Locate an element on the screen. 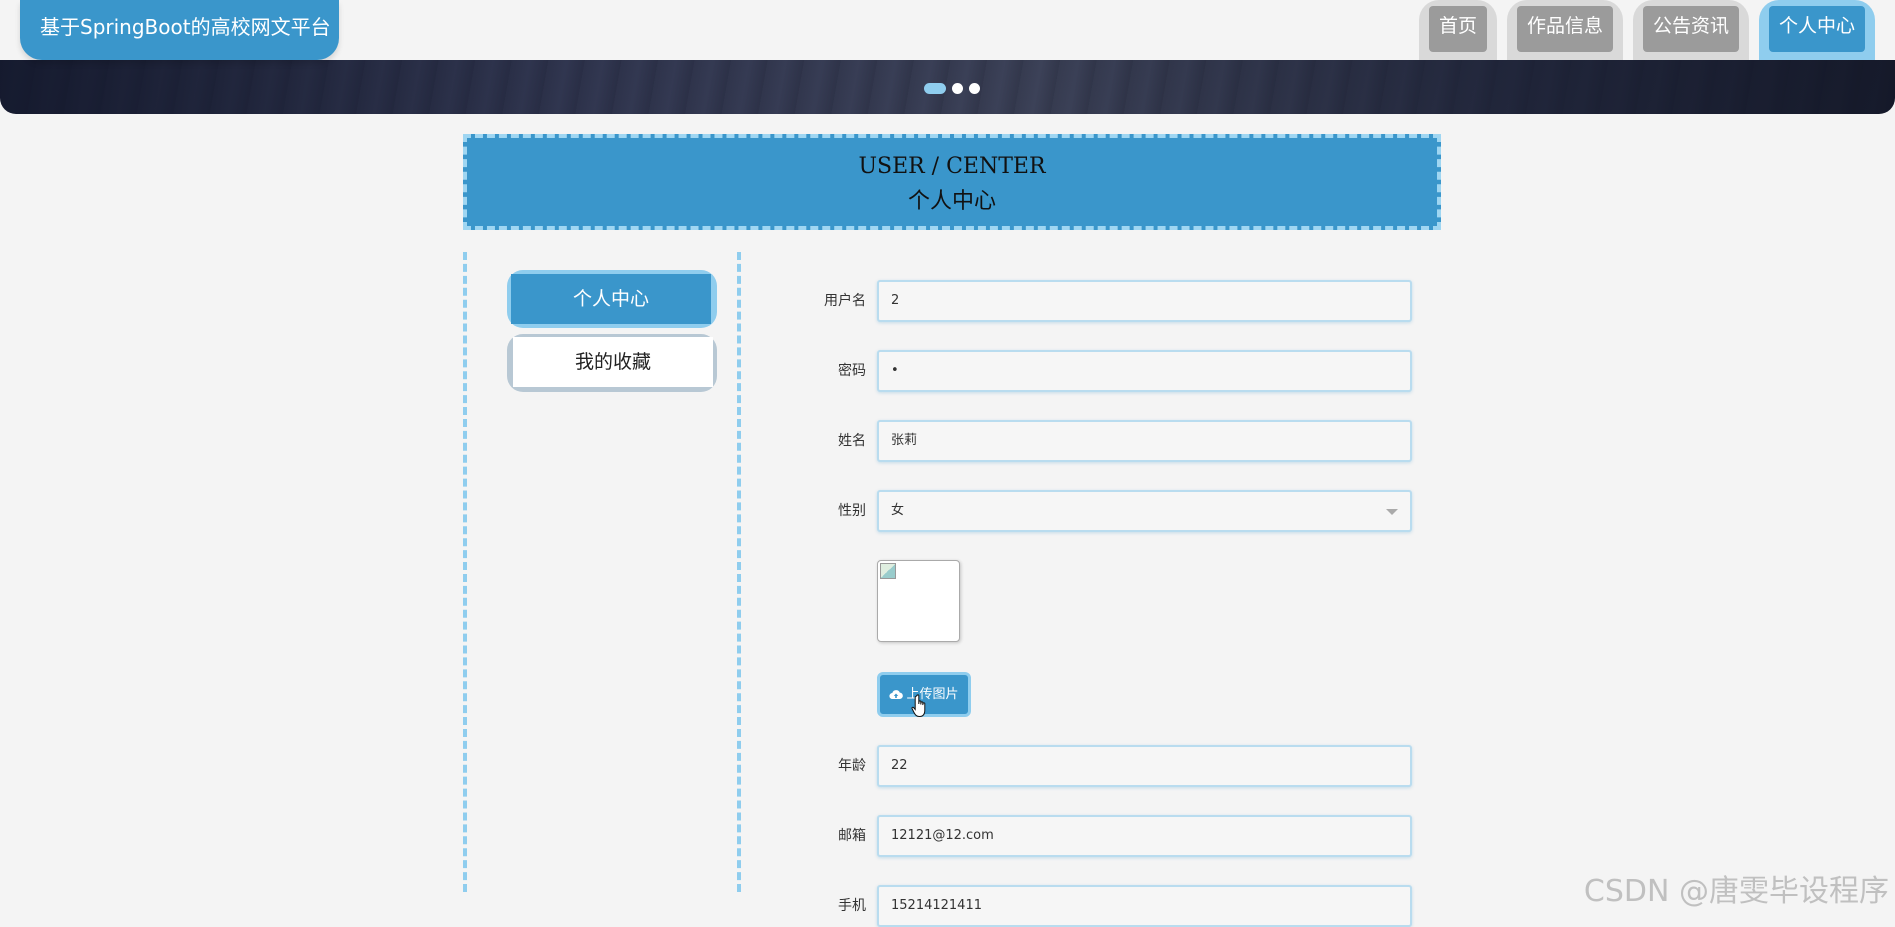  sidebar-item-label: 个人中心 is located at coordinates (611, 299).